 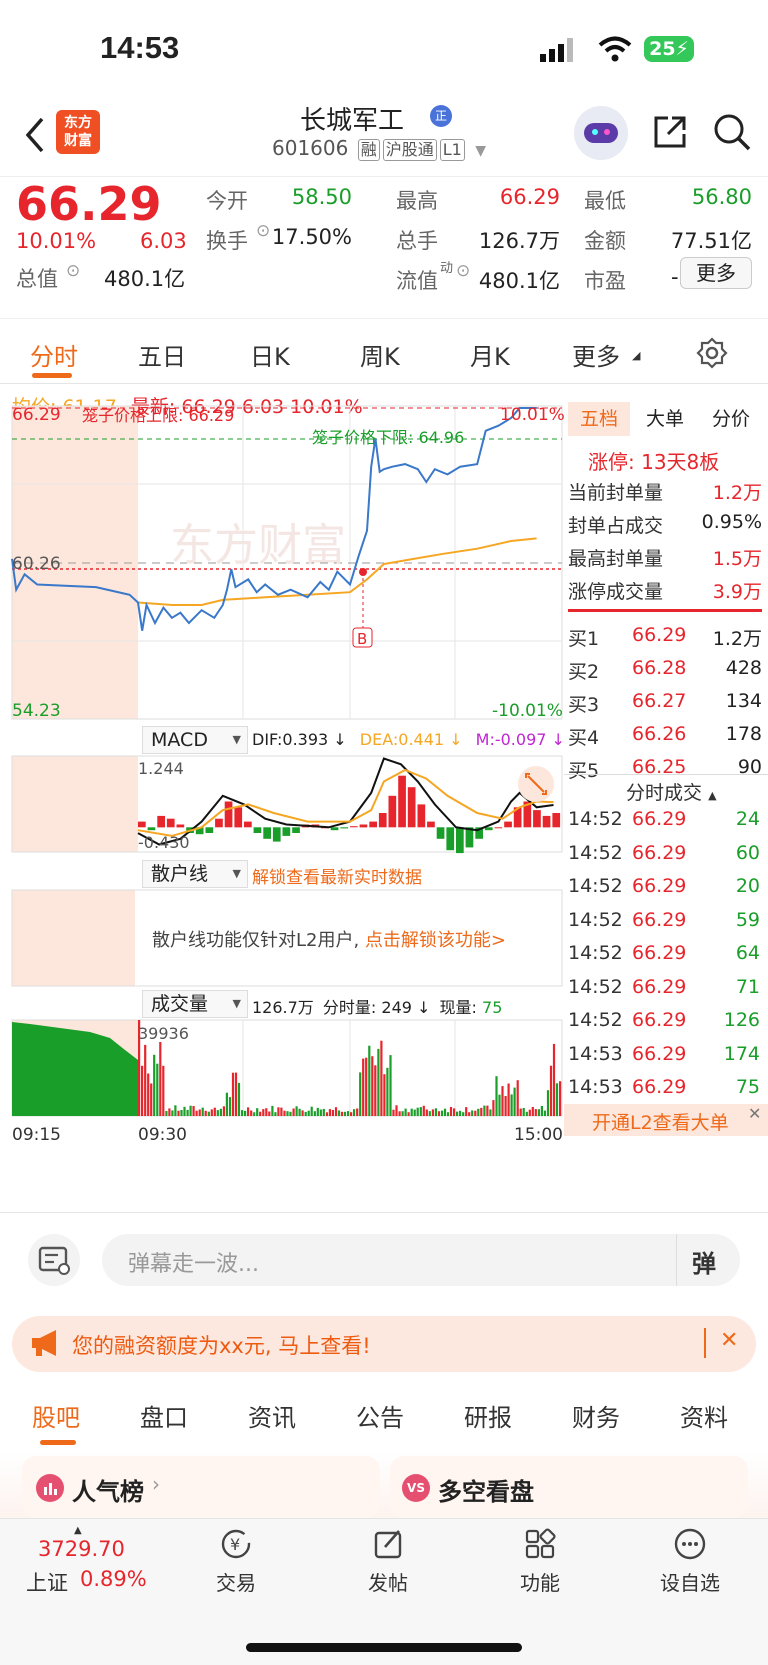 I want to click on status-time: 14:53, so click(x=140, y=47).